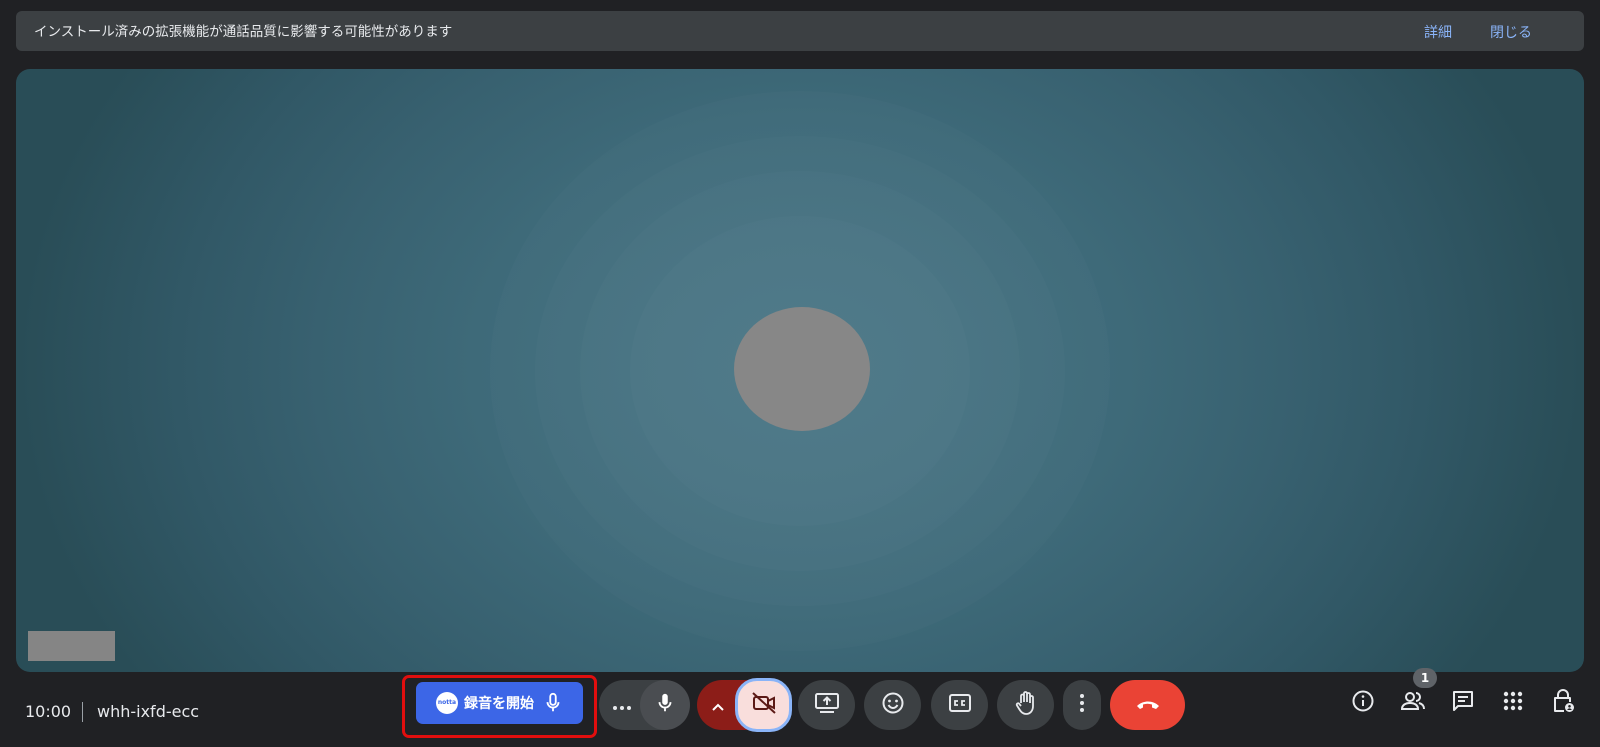 The image size is (1600, 747). Describe the element at coordinates (1438, 32) in the screenshot. I see `banner-details-link: 詳細` at that location.